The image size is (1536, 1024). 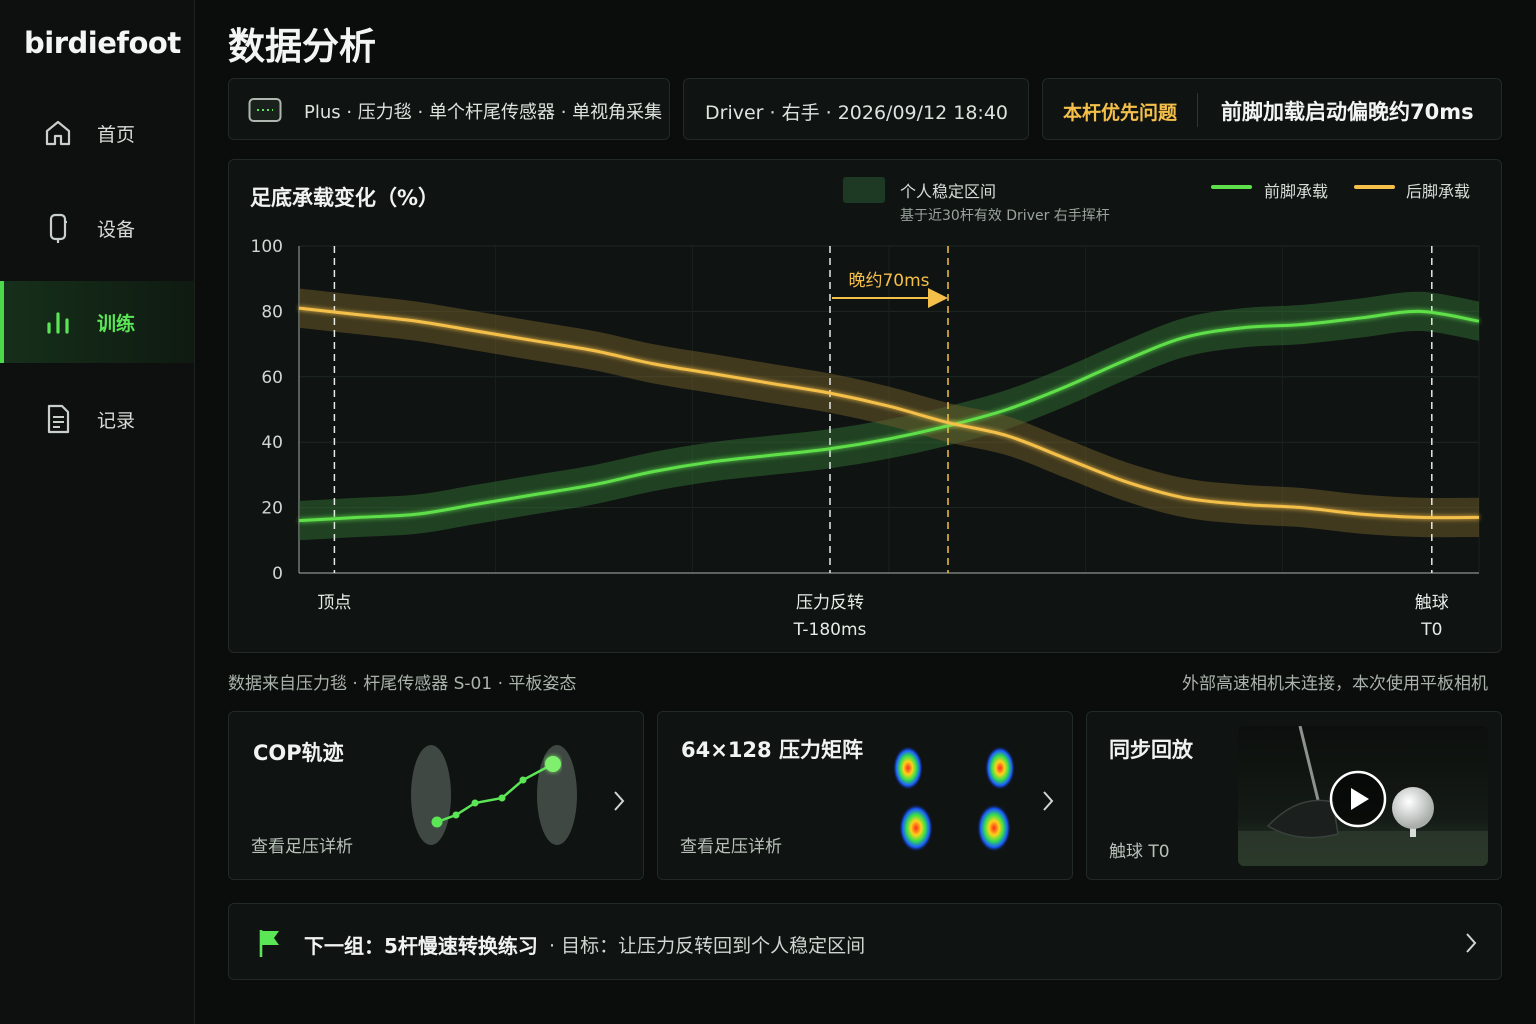 I want to click on next-set-banner: 下一组：5杆慢速转换练习 · 目标：让压力反转回到个人稳定区间, so click(x=865, y=941).